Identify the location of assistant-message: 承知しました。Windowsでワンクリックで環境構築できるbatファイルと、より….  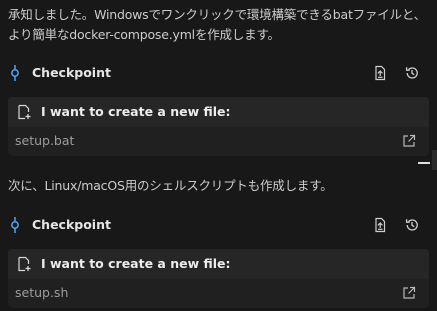
(217, 24).